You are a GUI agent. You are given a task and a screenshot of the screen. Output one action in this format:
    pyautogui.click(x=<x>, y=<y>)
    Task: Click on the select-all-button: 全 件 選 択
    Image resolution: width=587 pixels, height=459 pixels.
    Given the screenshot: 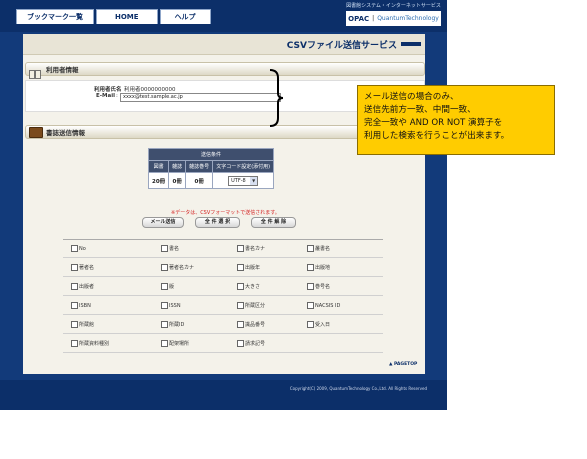 What is the action you would take?
    pyautogui.click(x=217, y=222)
    